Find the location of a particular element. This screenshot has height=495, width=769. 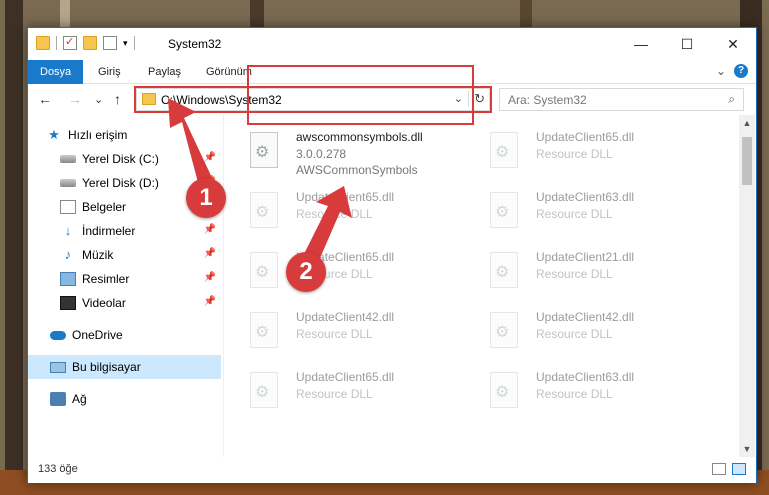

sidebar-item-downloads: ↓ İndirmeler 📌 is located at coordinates (124, 231).